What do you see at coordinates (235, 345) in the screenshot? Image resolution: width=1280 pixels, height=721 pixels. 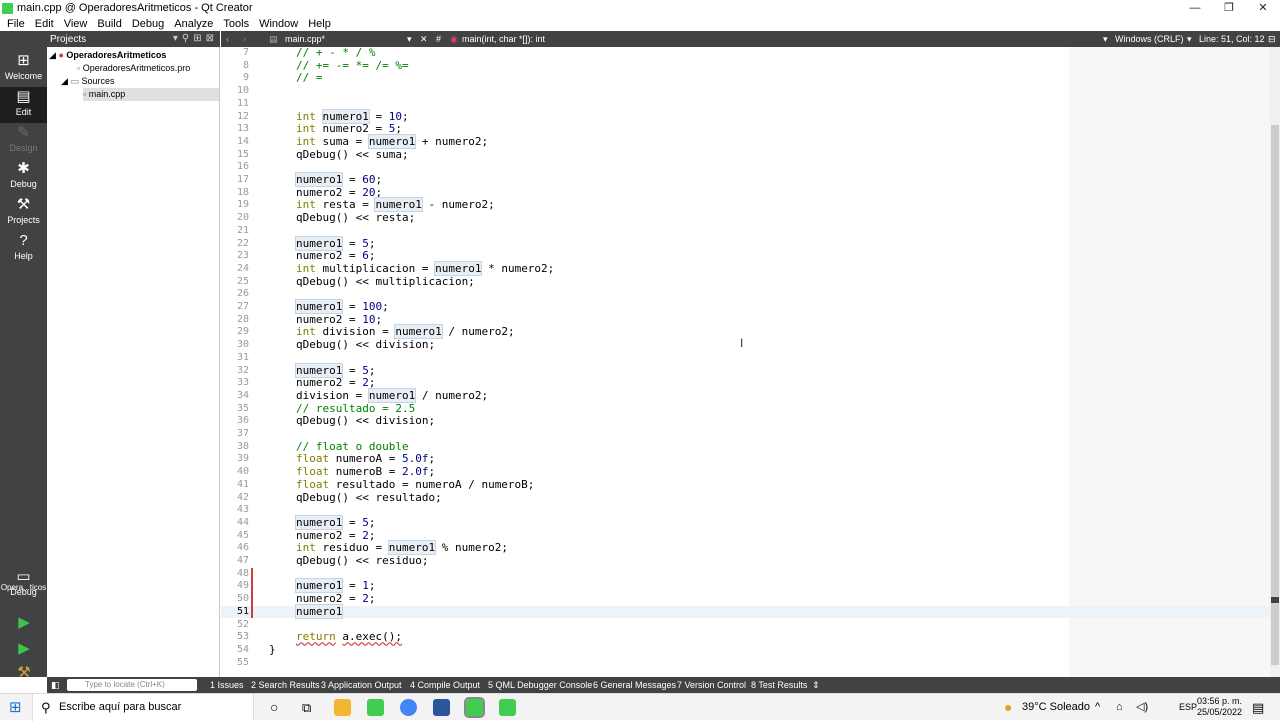 I see `line-number: 30` at bounding box center [235, 345].